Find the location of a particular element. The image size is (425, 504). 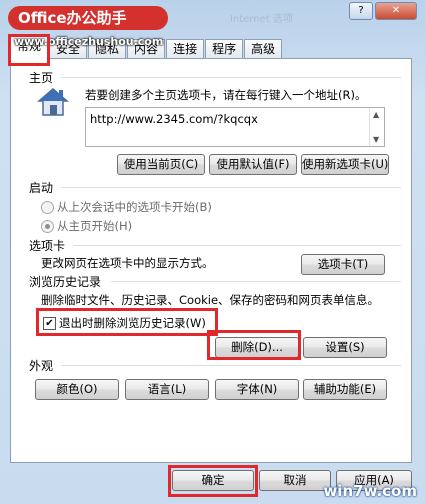

tab-programs: 程序 is located at coordinates (224, 49).